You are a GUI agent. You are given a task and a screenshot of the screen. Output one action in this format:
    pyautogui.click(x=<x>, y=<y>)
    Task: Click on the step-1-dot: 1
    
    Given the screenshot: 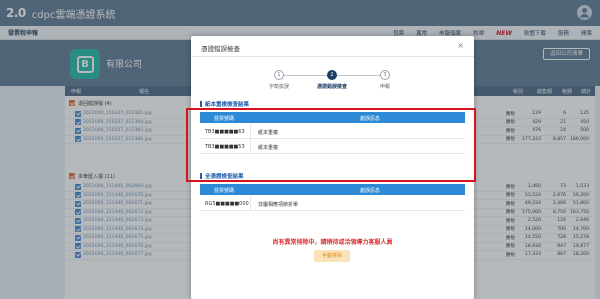 What is the action you would take?
    pyautogui.click(x=279, y=75)
    